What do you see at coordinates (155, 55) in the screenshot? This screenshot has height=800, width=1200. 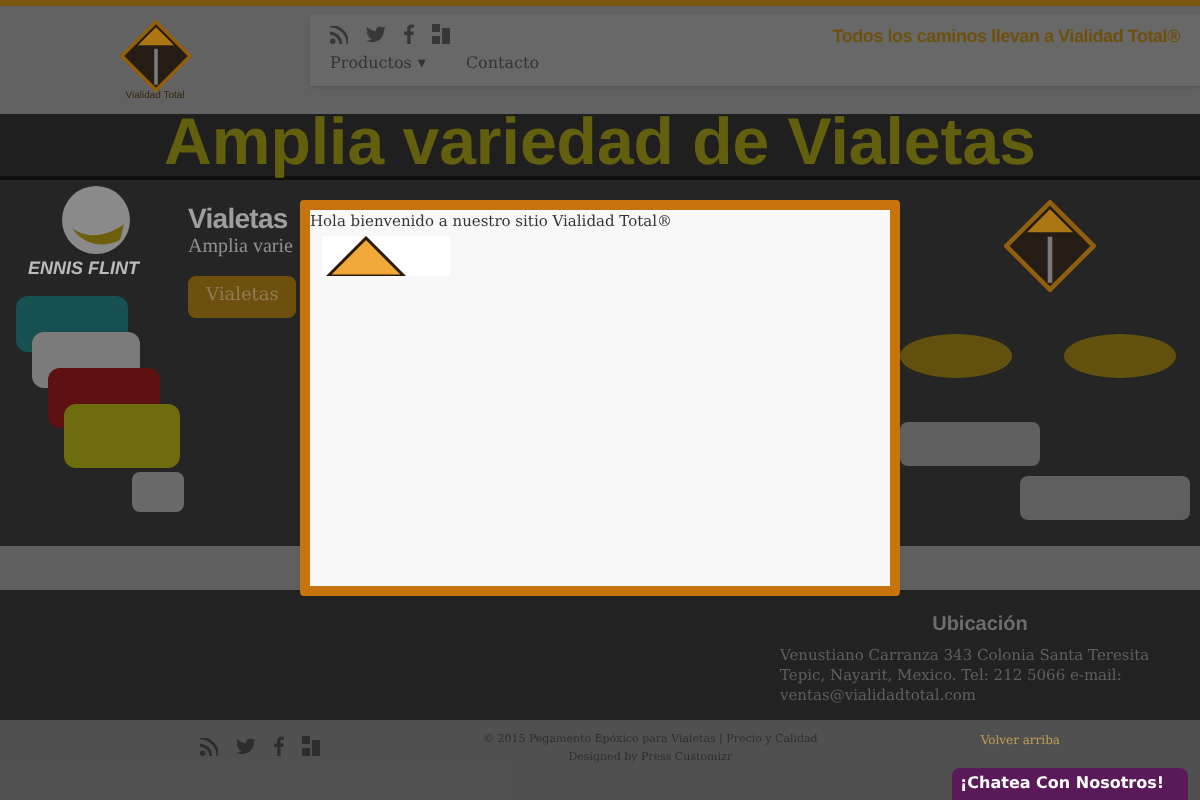 I see `logo-icon` at bounding box center [155, 55].